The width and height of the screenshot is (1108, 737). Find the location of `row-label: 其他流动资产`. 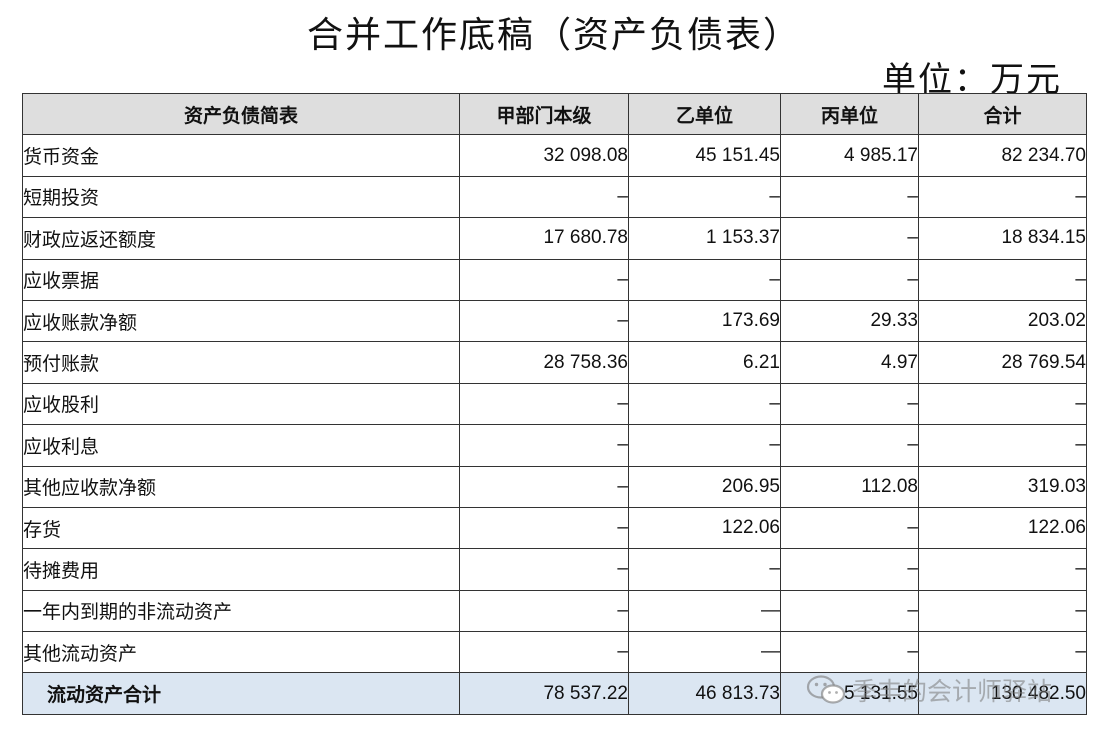

row-label: 其他流动资产 is located at coordinates (241, 652).